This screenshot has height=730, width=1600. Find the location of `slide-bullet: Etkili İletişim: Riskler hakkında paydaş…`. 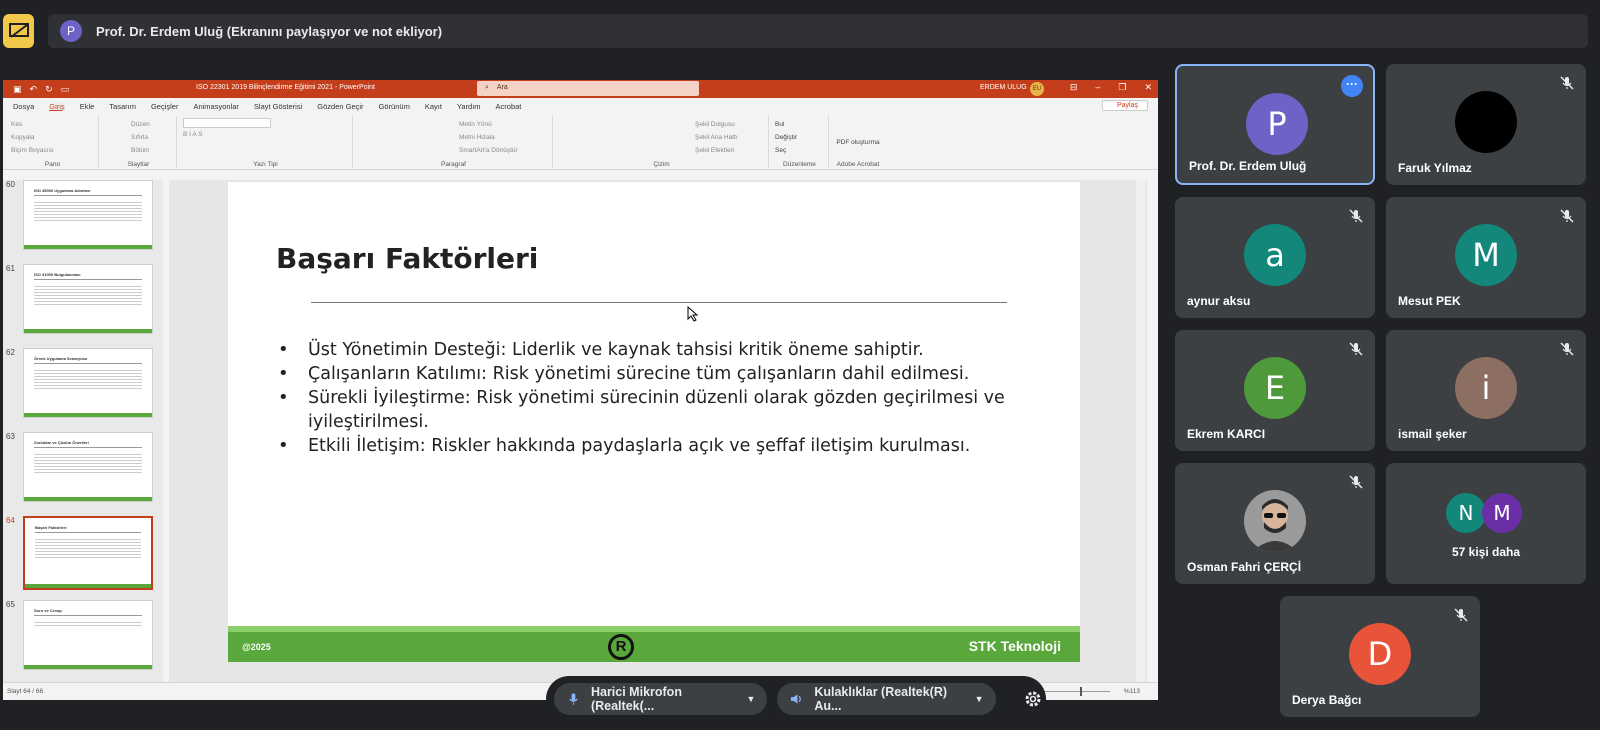

slide-bullet: Etkili İletişim: Riskler hakkında paydaş… is located at coordinates (656, 446).